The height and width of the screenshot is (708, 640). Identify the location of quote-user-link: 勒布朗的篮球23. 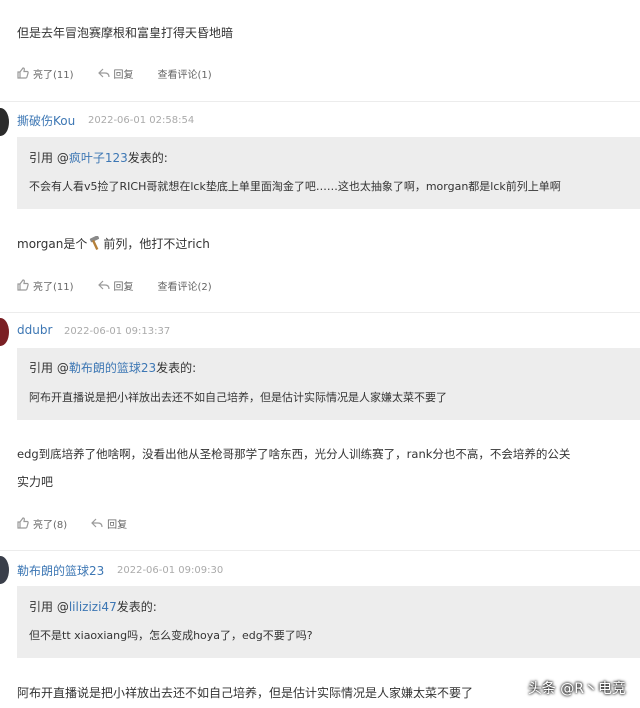
(112, 368).